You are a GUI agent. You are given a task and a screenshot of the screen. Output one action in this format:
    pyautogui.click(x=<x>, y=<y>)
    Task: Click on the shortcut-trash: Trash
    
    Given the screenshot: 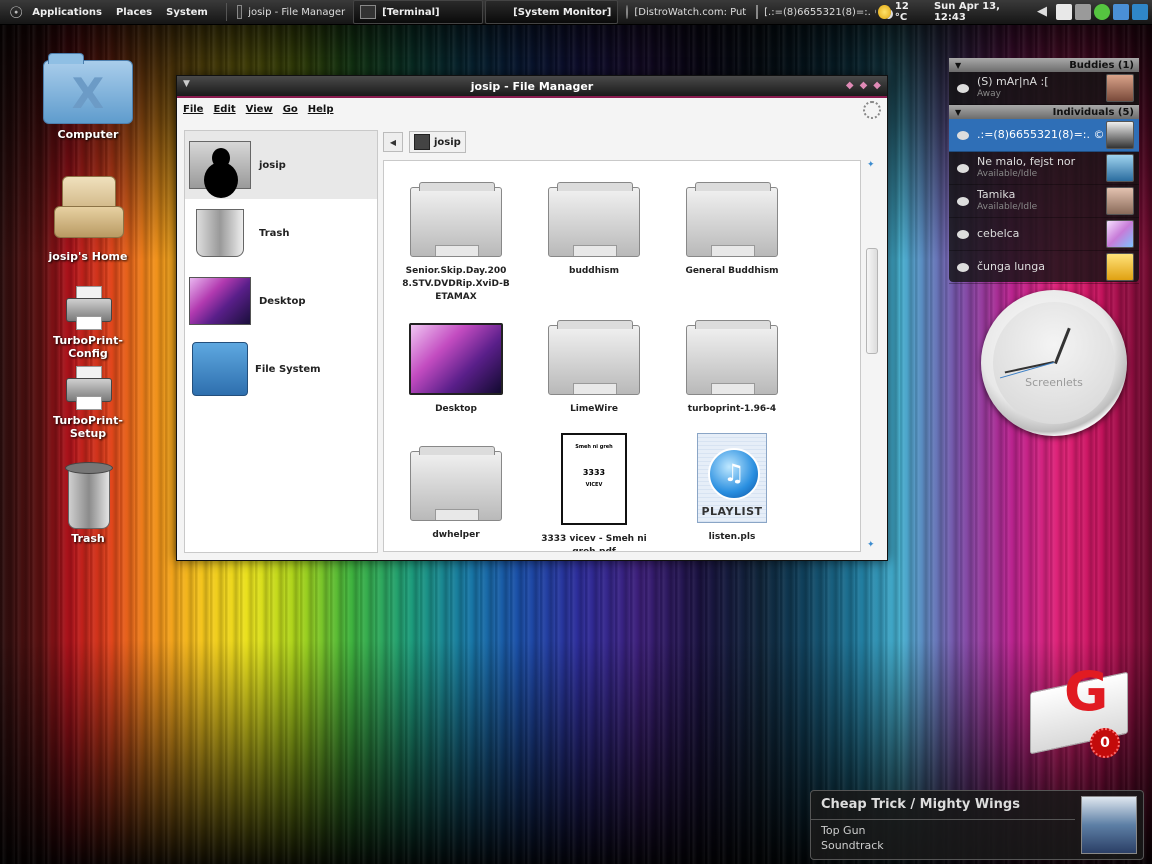 What is the action you would take?
    pyautogui.click(x=281, y=233)
    